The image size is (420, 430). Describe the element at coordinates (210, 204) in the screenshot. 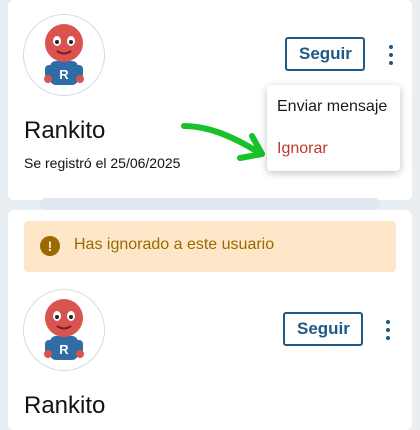

I see `card-separator` at that location.